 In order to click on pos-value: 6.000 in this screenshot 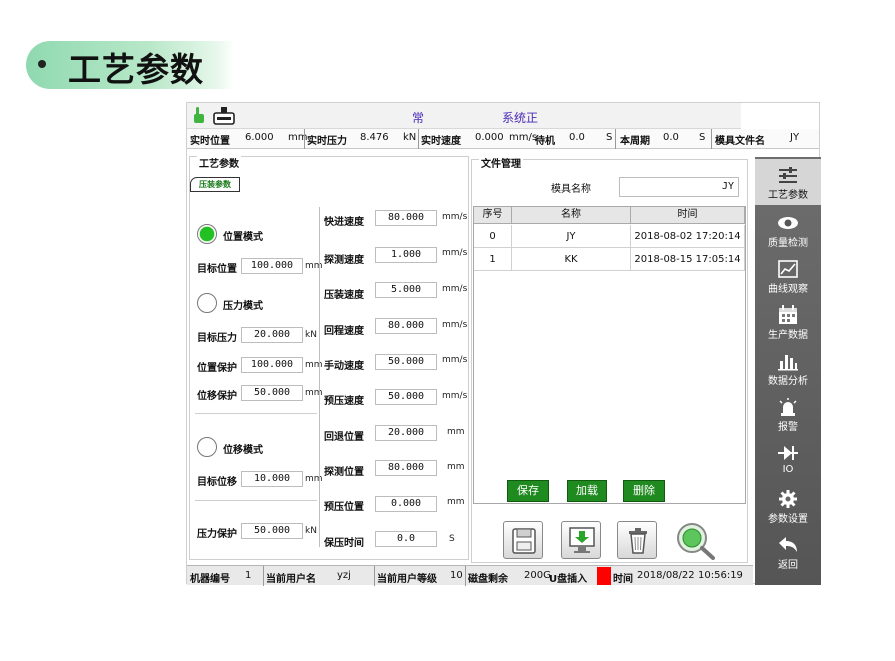, I will do `click(259, 137)`.